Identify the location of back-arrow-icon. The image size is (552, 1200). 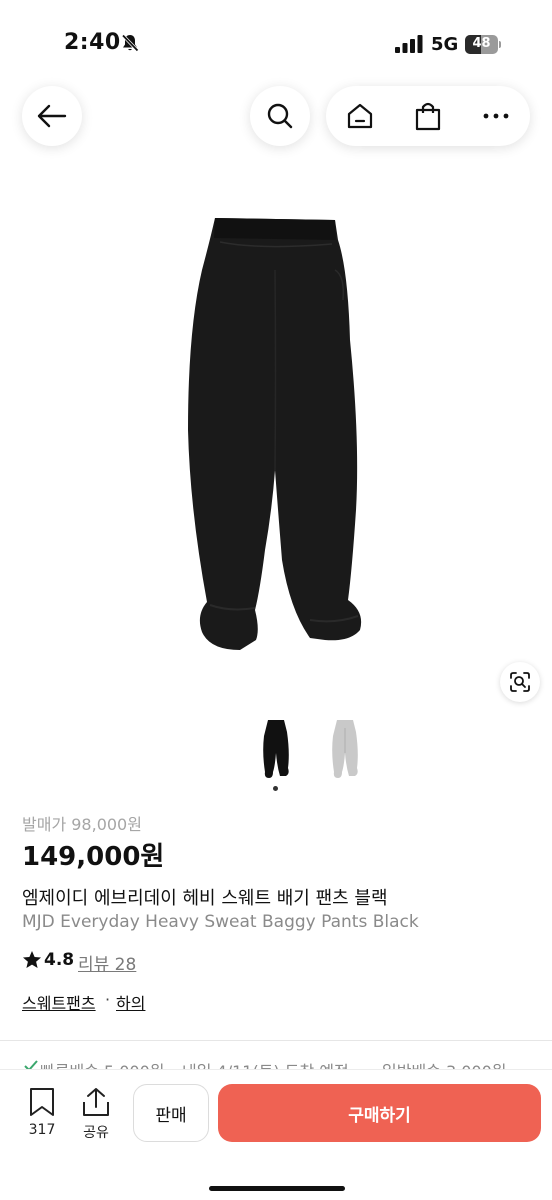
(52, 116).